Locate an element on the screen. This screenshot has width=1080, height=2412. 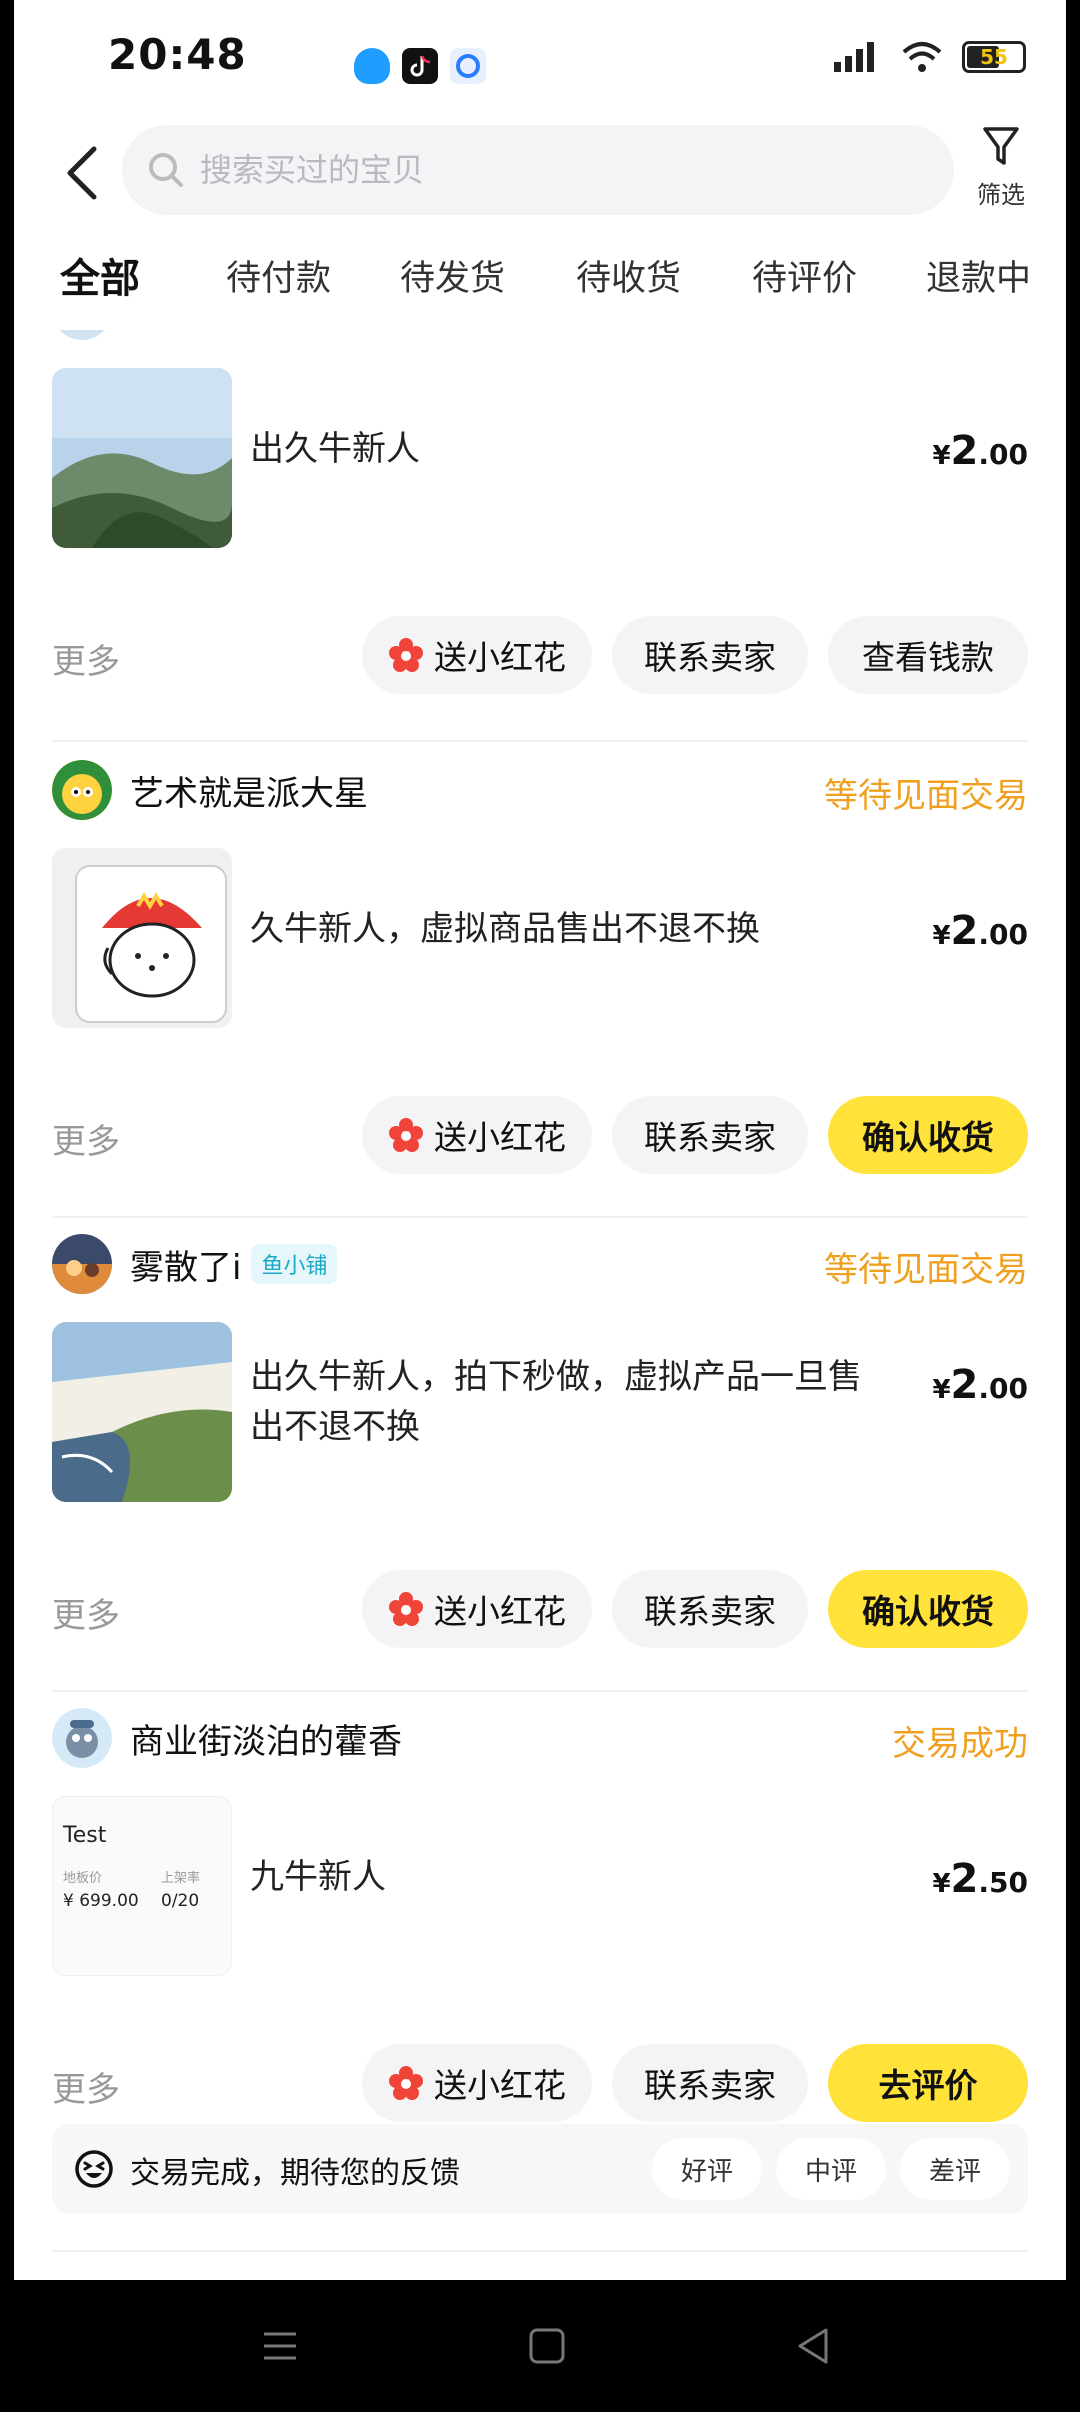
order-item: 久牛新人，虚拟商品售出不退不换 ¥2.00 is located at coordinates (540, 938).